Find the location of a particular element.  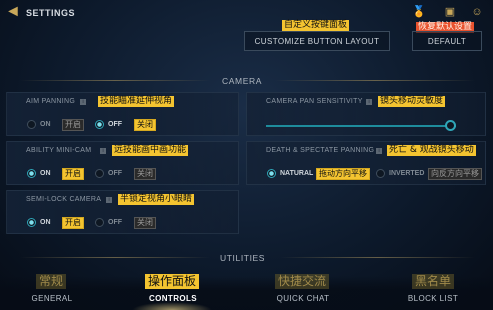

page-title: SETTINGS is located at coordinates (51, 13).